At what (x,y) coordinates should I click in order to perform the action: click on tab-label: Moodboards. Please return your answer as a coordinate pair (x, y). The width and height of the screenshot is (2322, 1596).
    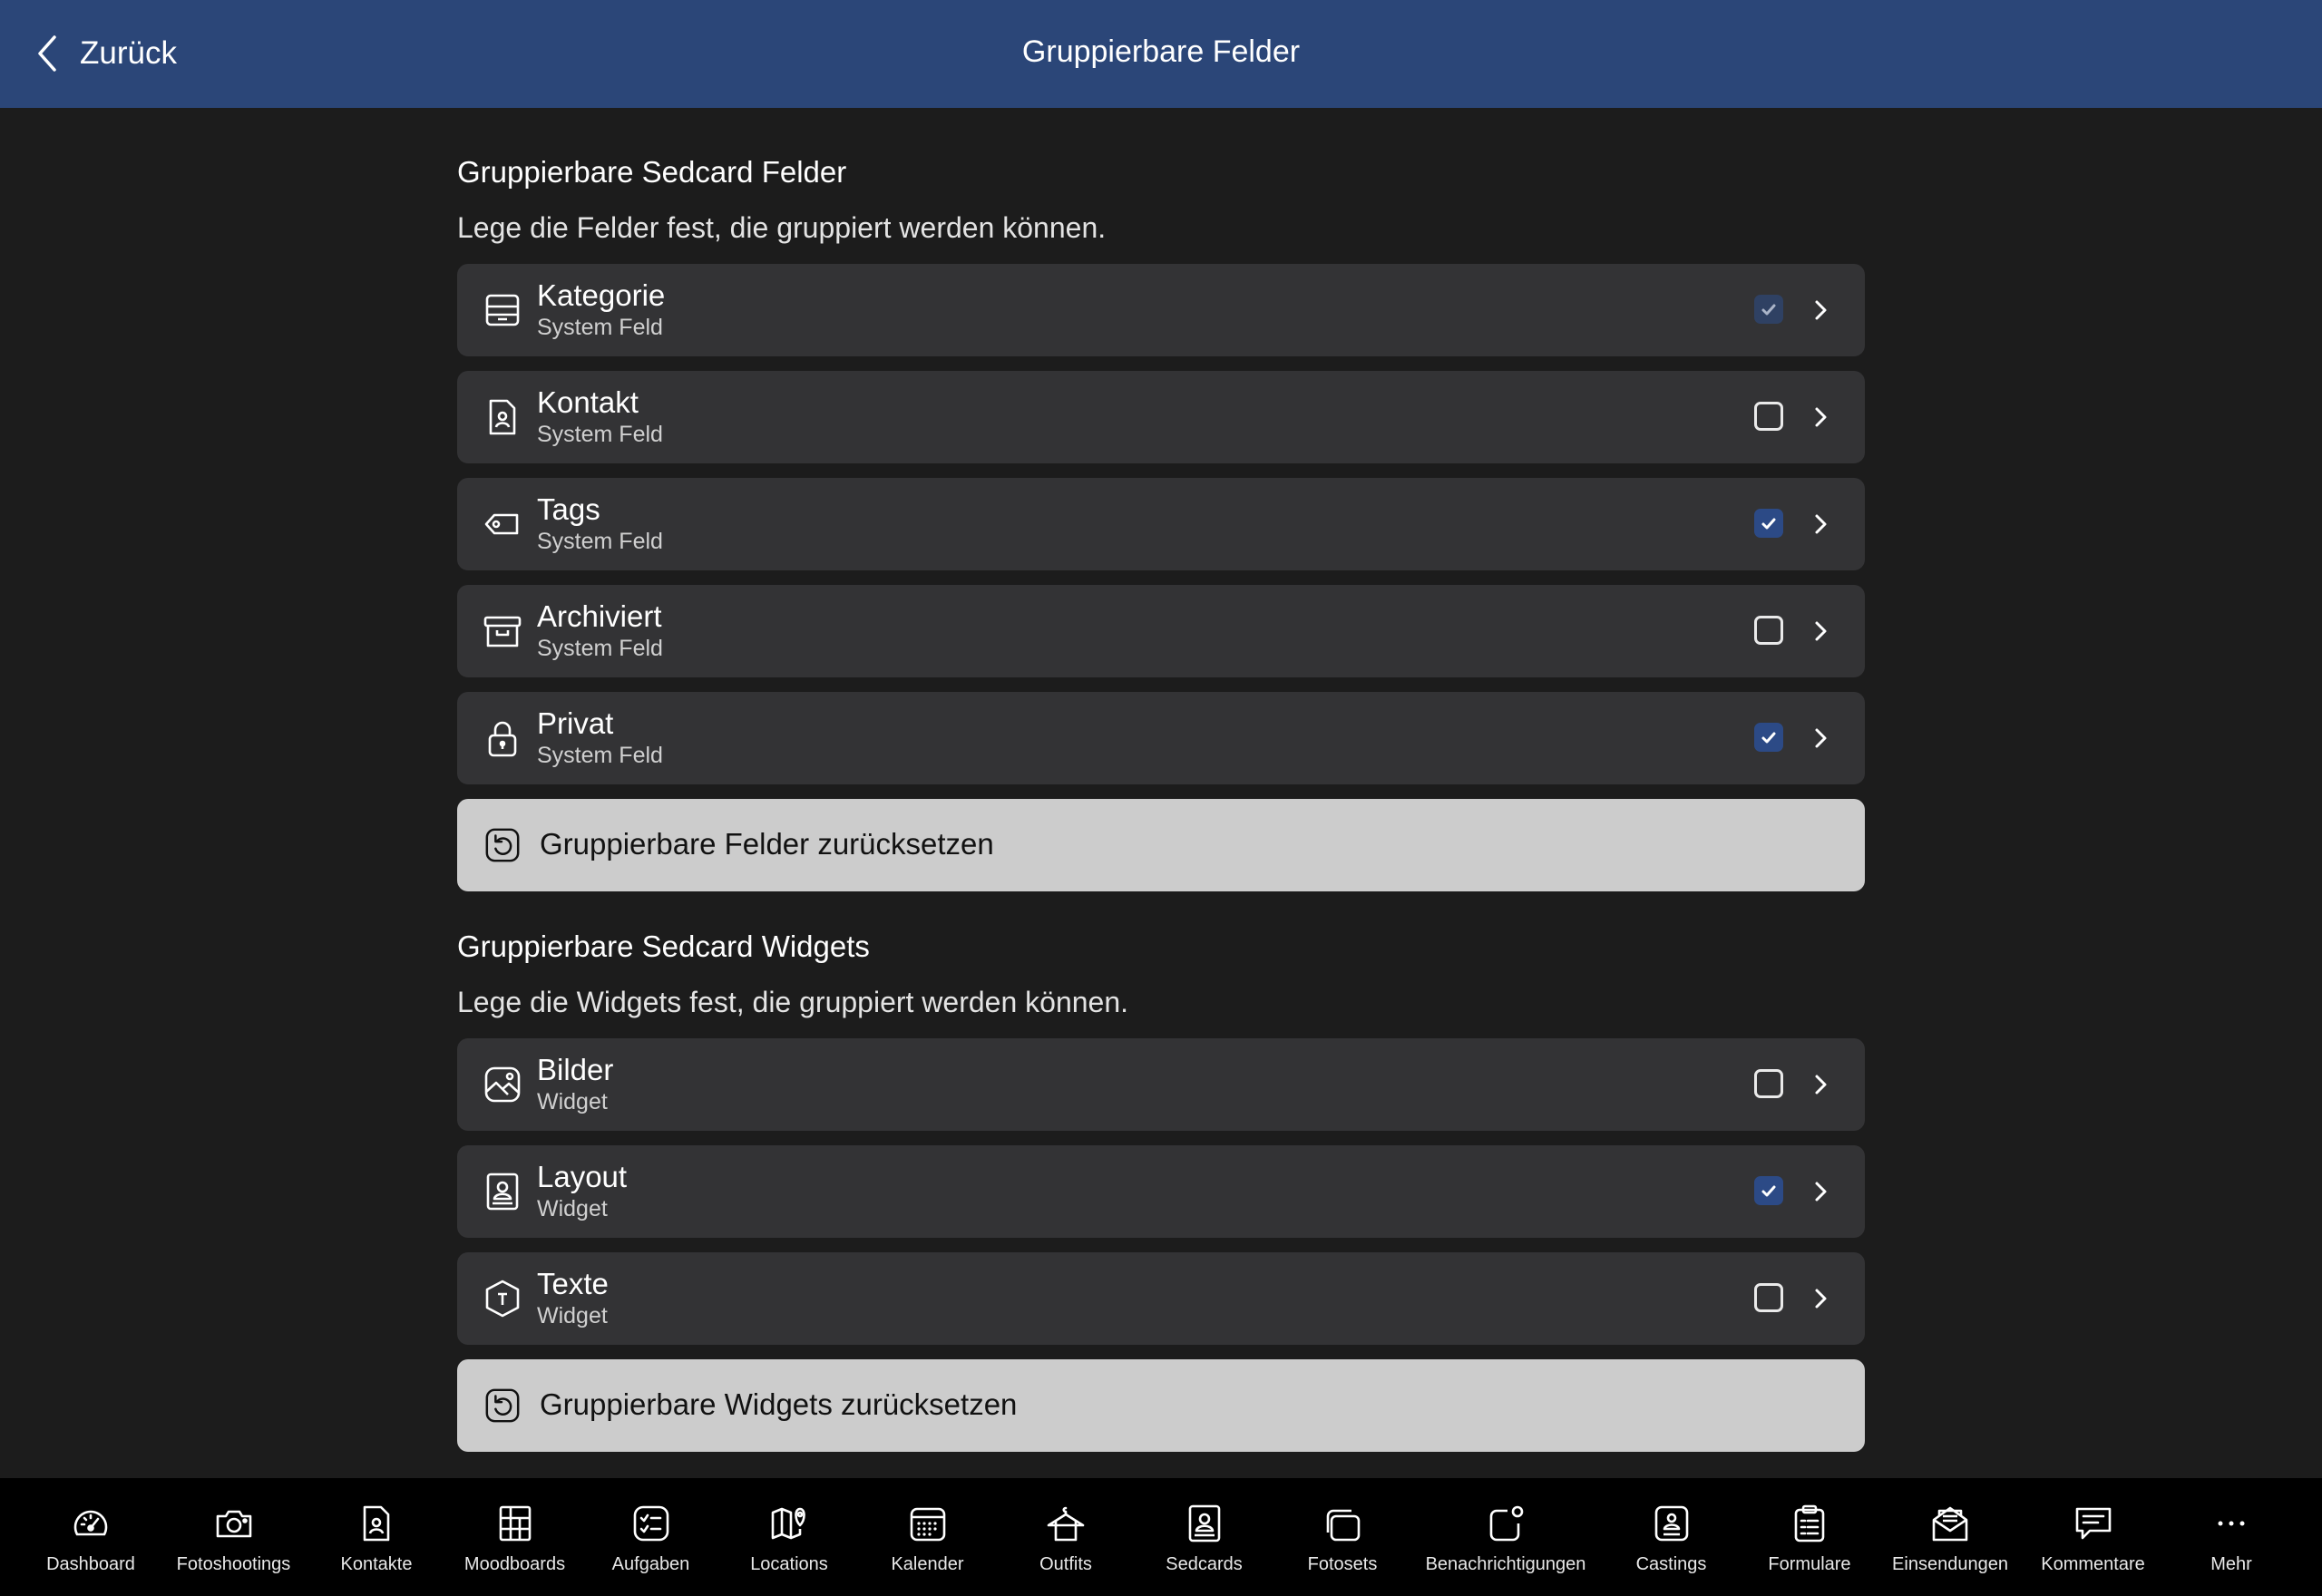
    Looking at the image, I should click on (514, 1564).